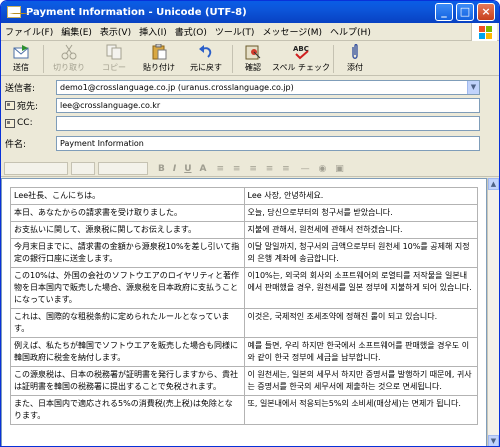 Image resolution: width=500 pixels, height=447 pixels. What do you see at coordinates (360, 323) in the screenshot?
I see `korean-cell: 이것은, 국제적인 조세조약에 정해진 룰이 되고 있습니다.` at bounding box center [360, 323].